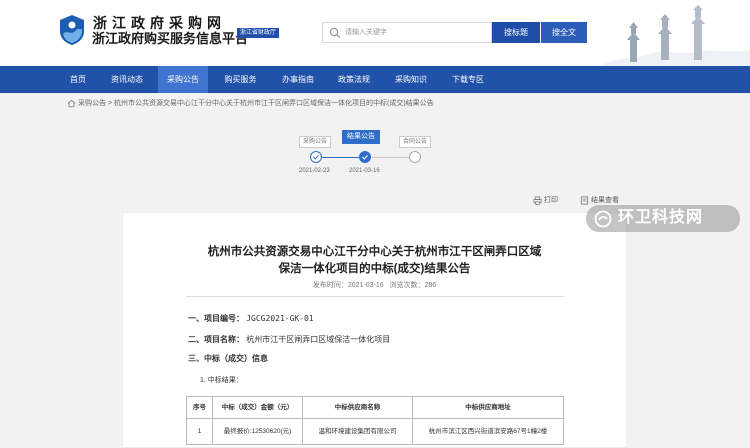 This screenshot has height=448, width=750. Describe the element at coordinates (183, 79) in the screenshot. I see `nav-item-procurement-notices: 采购公告` at that location.